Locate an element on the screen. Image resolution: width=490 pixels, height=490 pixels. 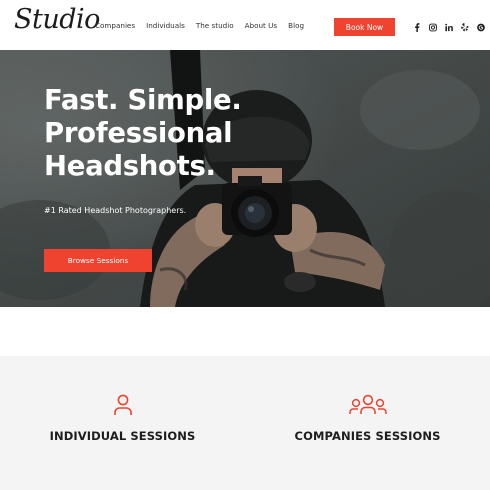
hero-title-line-1: Fast. Simple. is located at coordinates (143, 100).